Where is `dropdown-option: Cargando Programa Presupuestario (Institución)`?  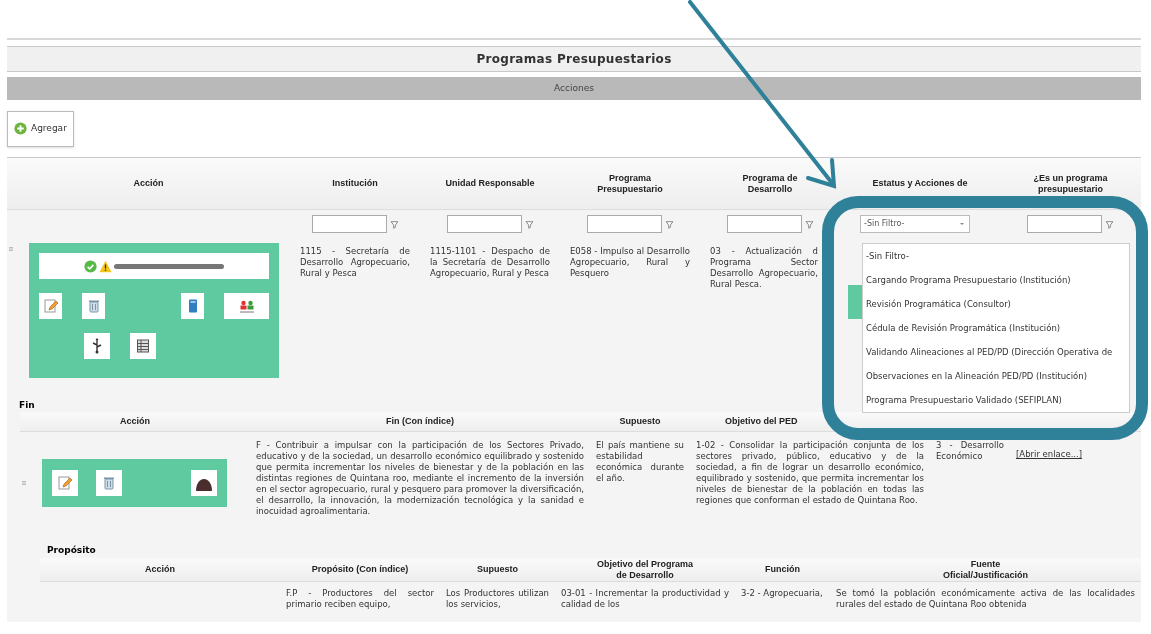
dropdown-option: Cargando Programa Presupuestario (Institución) is located at coordinates (996, 280).